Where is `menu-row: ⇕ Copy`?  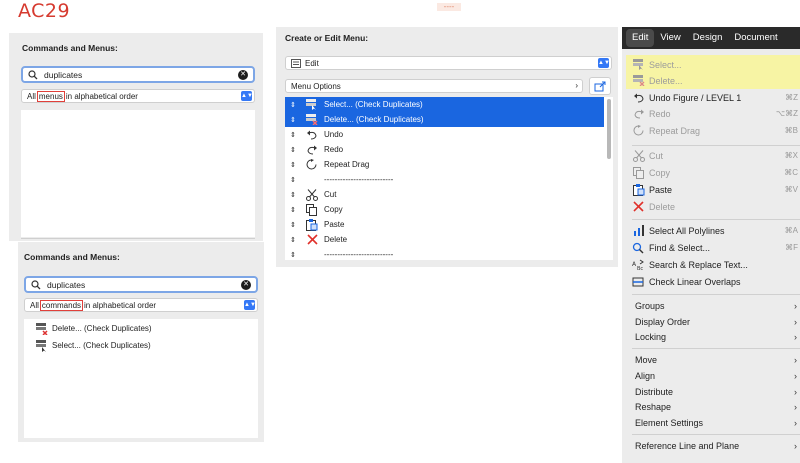 menu-row: ⇕ Copy is located at coordinates (314, 209).